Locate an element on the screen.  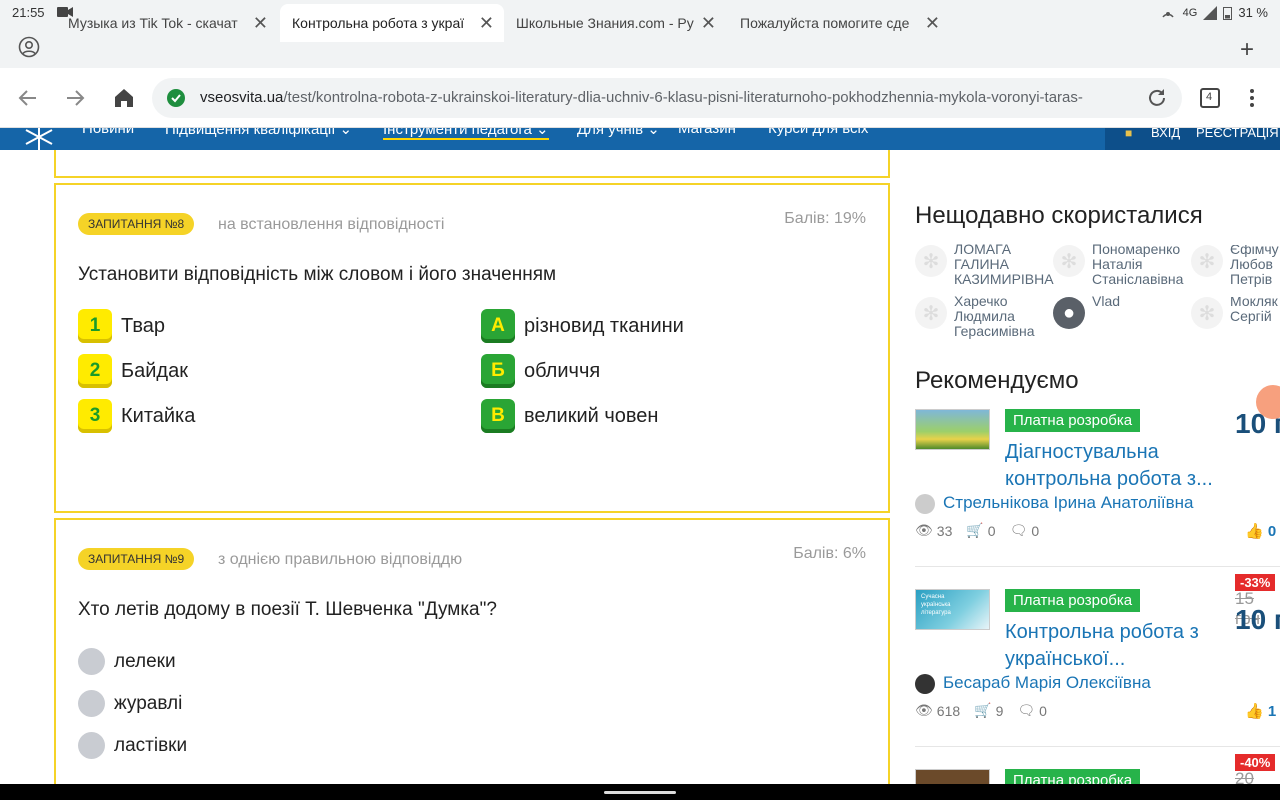
system-navigation-bar is located at coordinates (640, 792).